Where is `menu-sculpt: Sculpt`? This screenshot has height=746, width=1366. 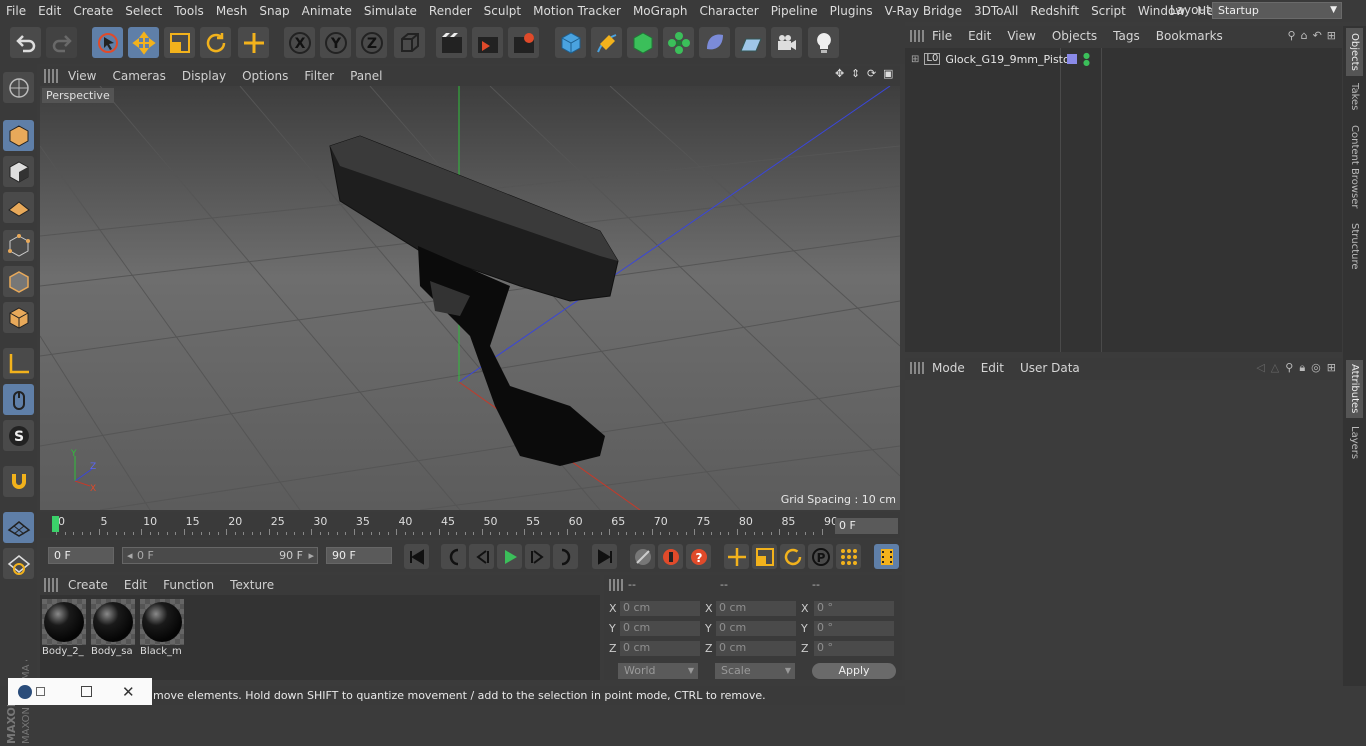 menu-sculpt: Sculpt is located at coordinates (502, 11).